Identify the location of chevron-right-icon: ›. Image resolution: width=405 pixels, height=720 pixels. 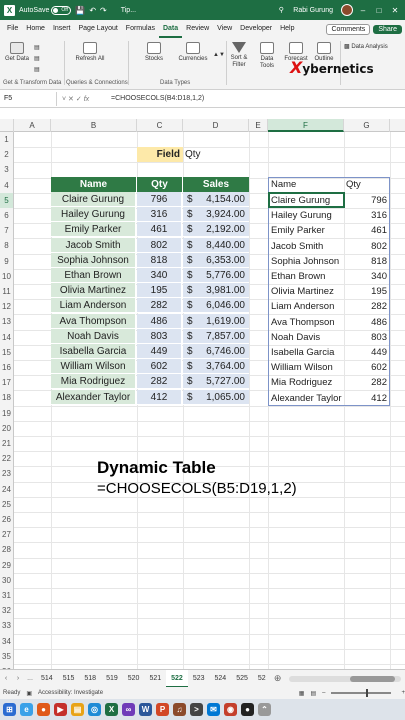
(18, 678).